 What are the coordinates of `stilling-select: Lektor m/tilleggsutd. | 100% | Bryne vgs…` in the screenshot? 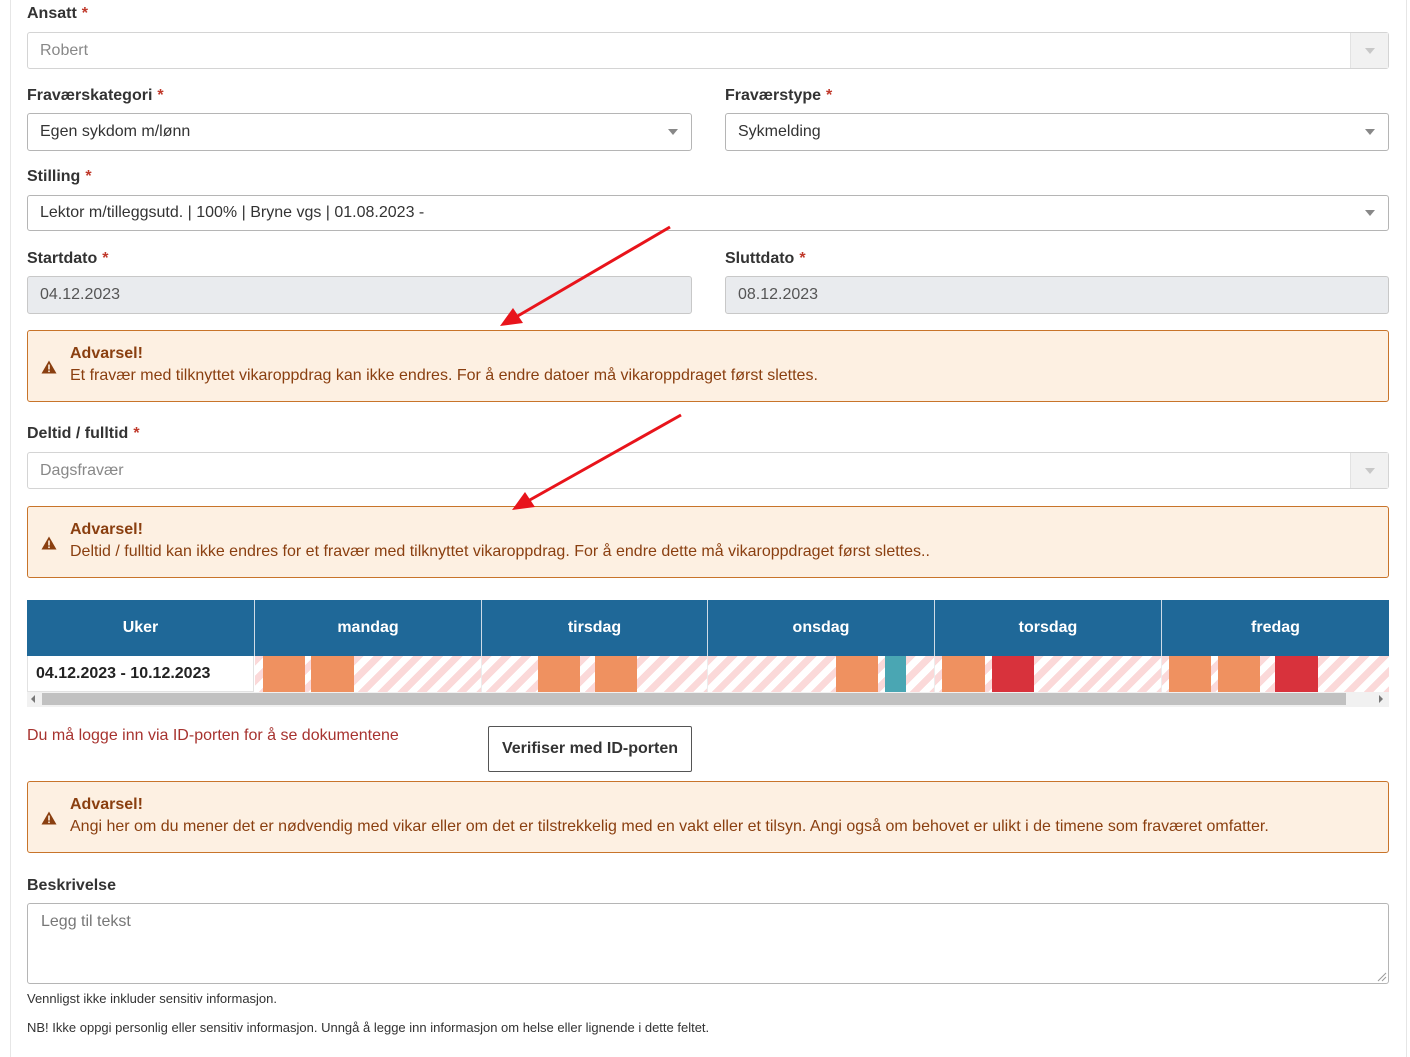 It's located at (708, 213).